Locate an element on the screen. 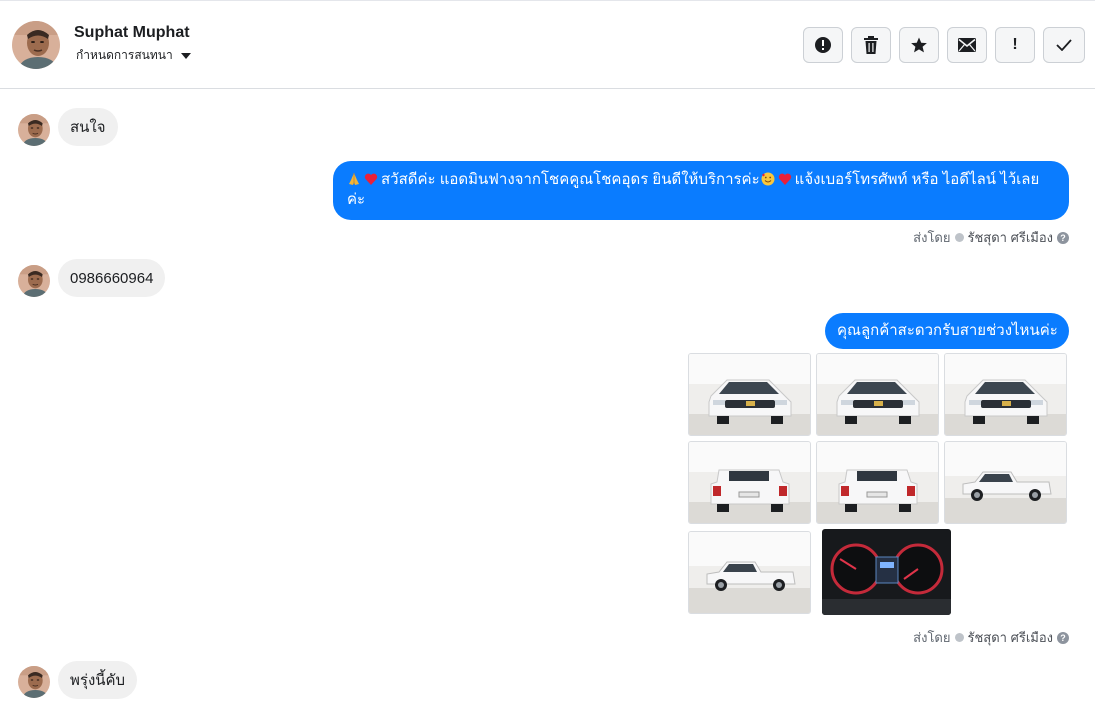 The width and height of the screenshot is (1095, 710). star-icon is located at coordinates (919, 45).